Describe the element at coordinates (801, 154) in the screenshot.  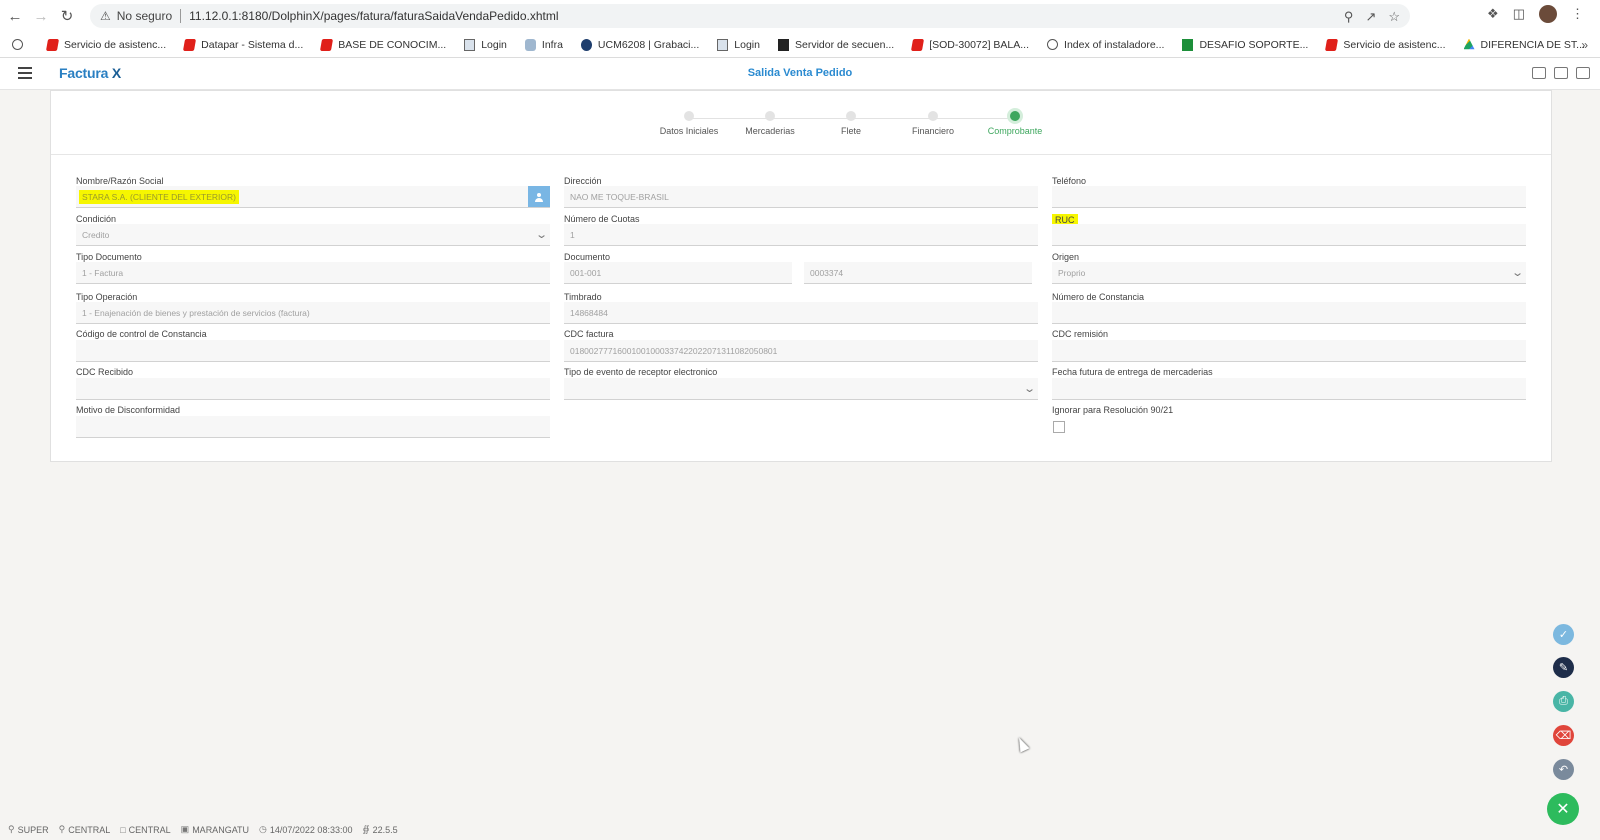
I see `card-divider` at that location.